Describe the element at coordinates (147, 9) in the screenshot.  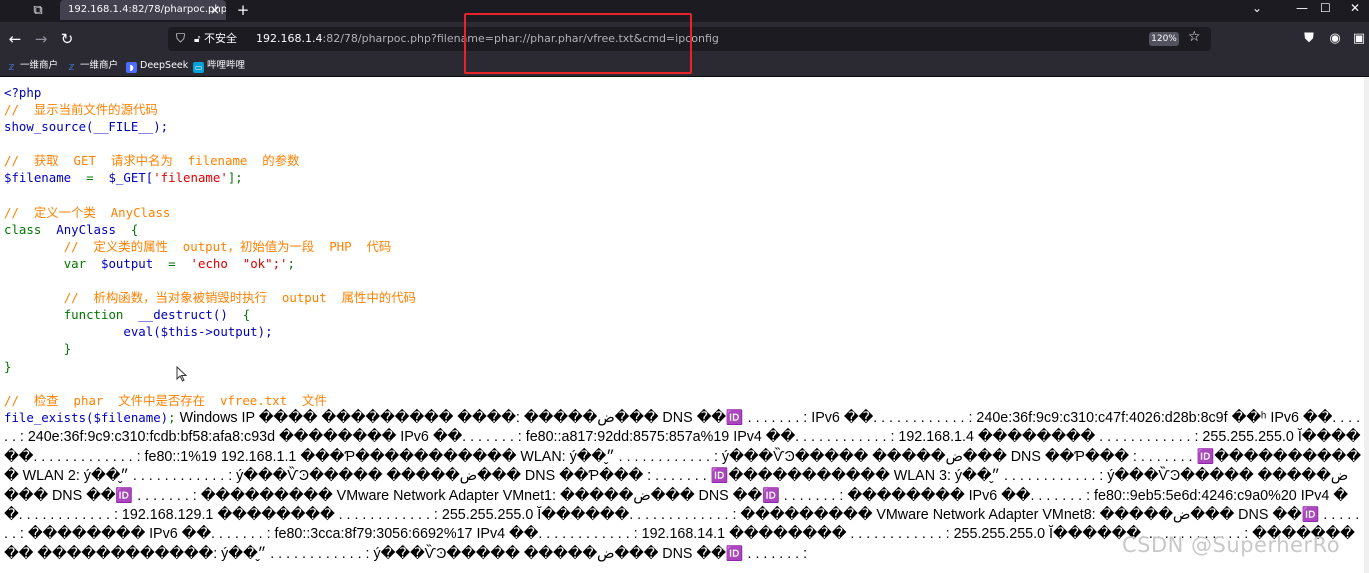
I see `tab-title: 192.168.1.4:82/78/pharpoc.php?f` at that location.